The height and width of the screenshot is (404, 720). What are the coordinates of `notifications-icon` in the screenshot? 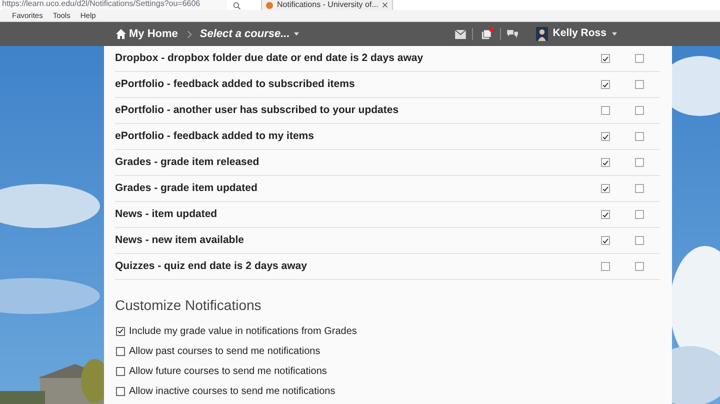 It's located at (486, 34).